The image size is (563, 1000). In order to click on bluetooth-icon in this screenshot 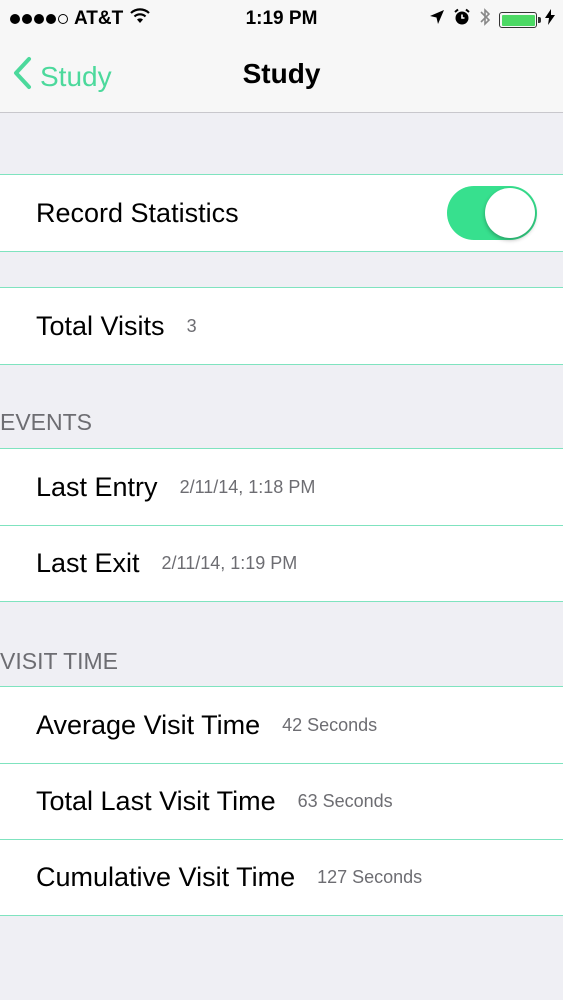, I will do `click(485, 20)`.